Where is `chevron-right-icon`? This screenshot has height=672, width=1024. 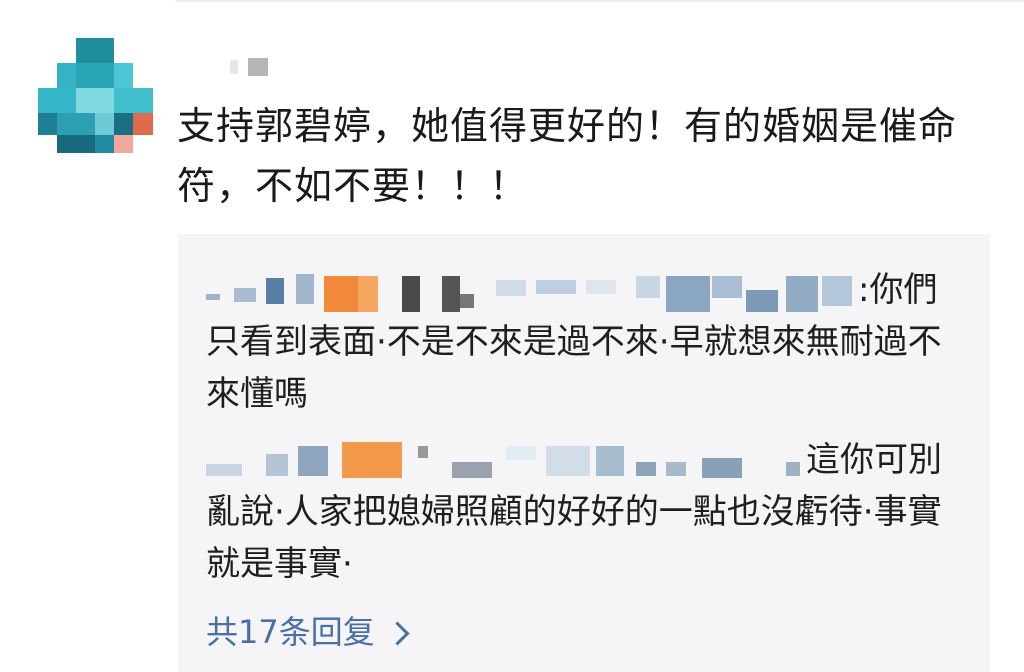 chevron-right-icon is located at coordinates (397, 633).